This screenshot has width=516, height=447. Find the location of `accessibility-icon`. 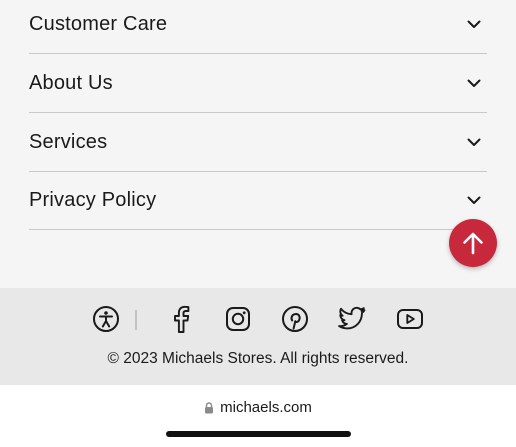

accessibility-icon is located at coordinates (106, 319).